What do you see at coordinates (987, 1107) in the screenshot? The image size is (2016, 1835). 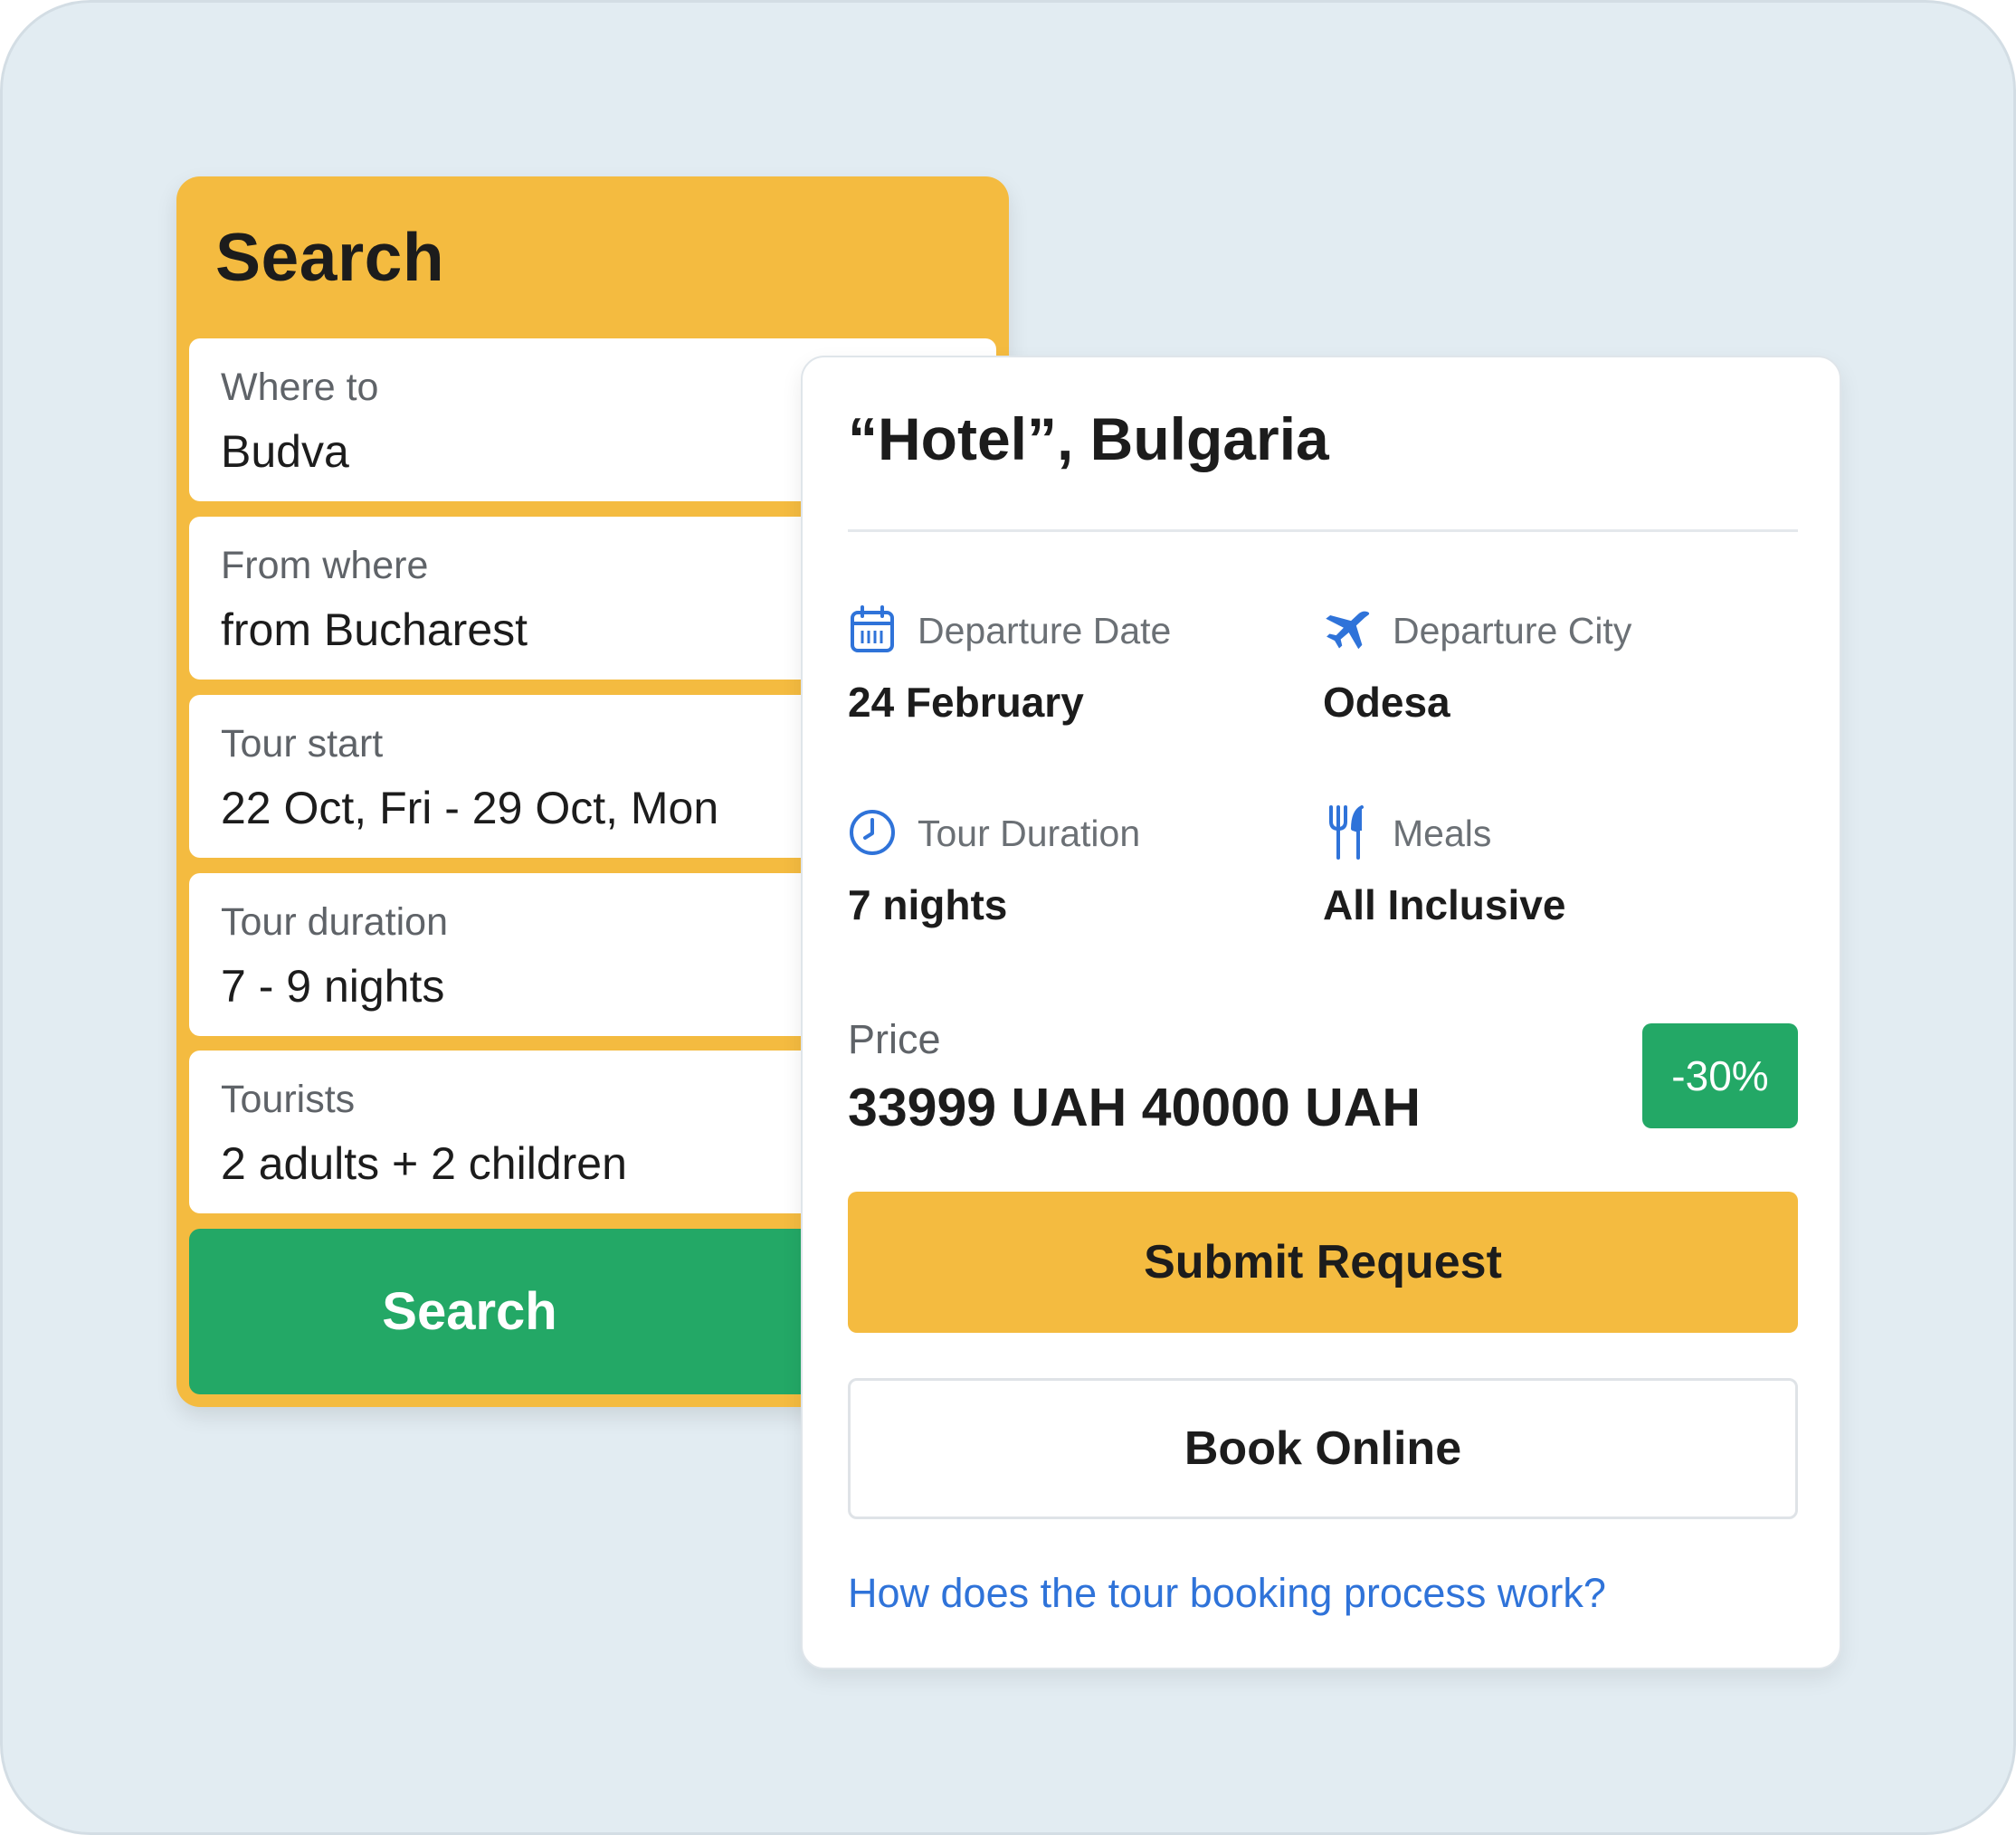 I see `current-price: 33999 UAH` at bounding box center [987, 1107].